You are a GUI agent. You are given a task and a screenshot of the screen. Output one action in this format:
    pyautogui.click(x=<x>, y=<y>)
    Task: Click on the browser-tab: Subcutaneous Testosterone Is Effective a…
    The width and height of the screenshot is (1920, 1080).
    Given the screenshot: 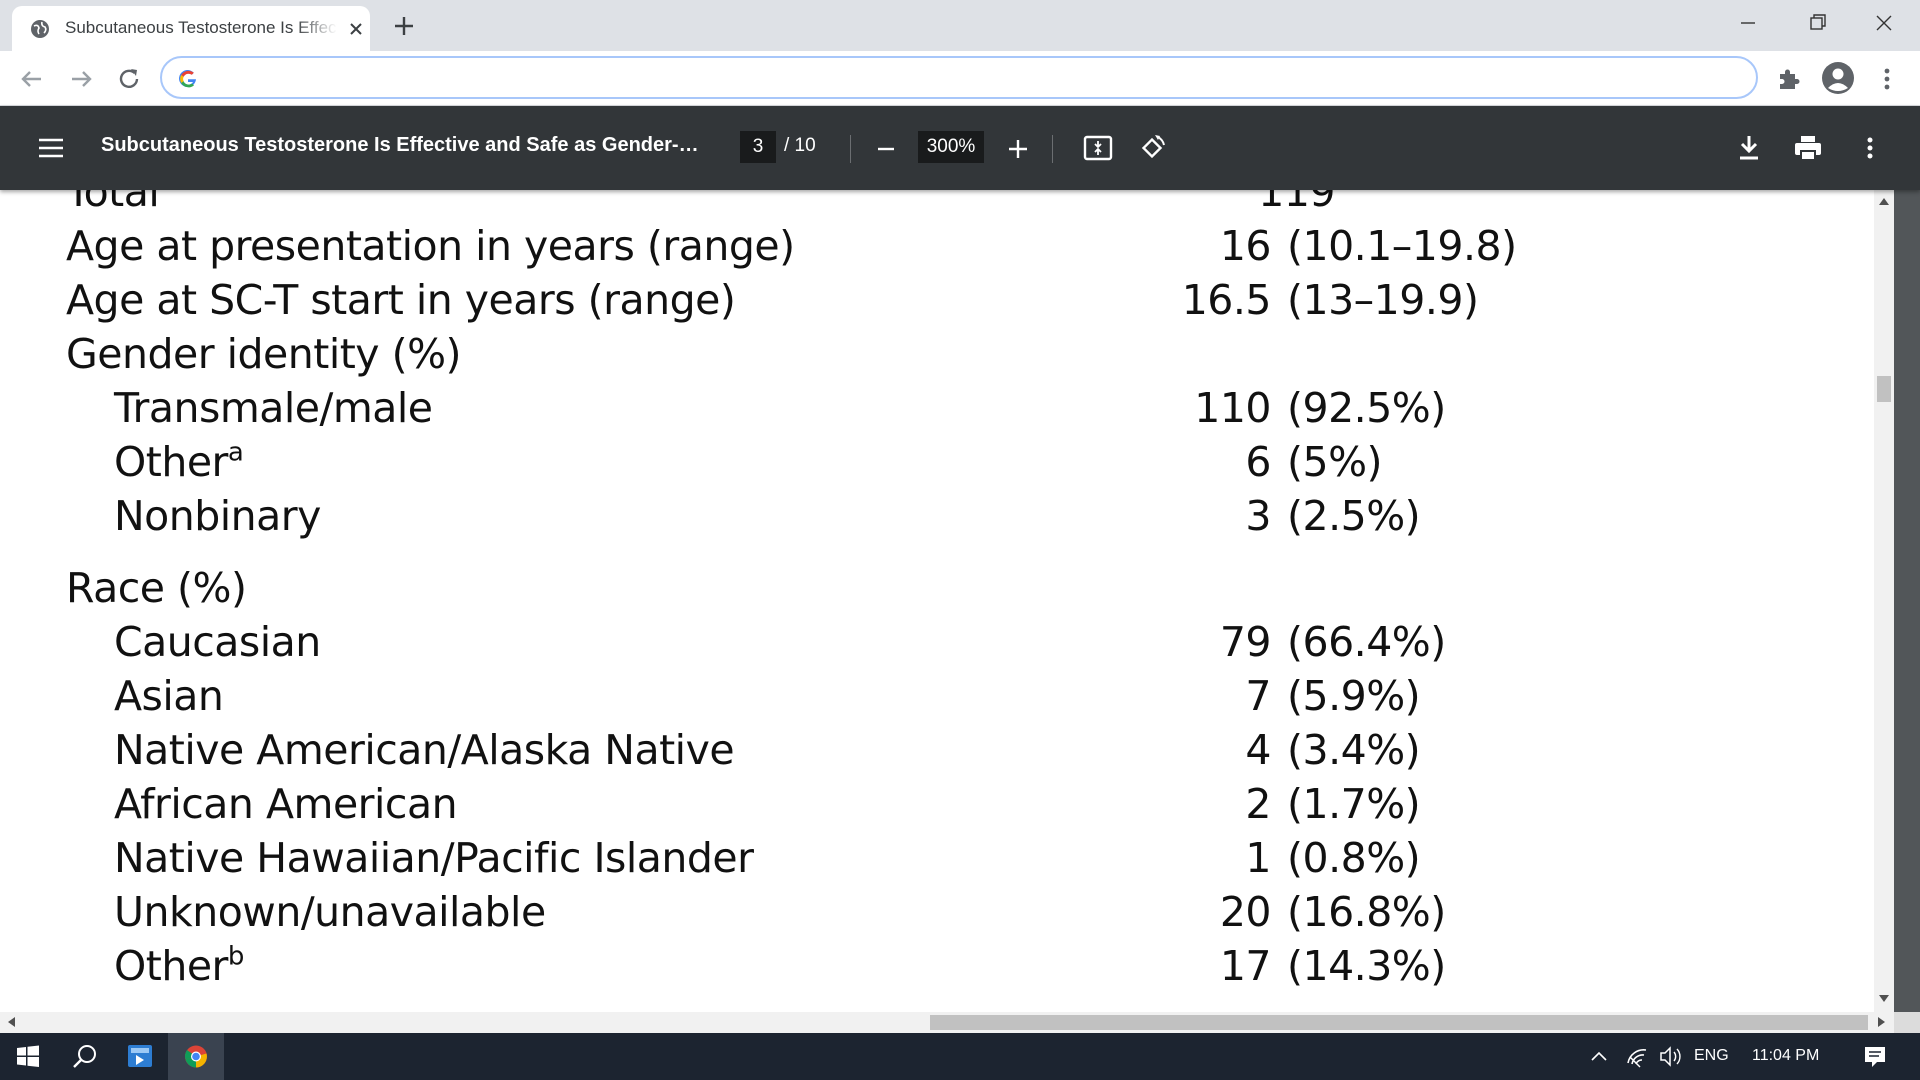 What is the action you would take?
    pyautogui.click(x=191, y=28)
    